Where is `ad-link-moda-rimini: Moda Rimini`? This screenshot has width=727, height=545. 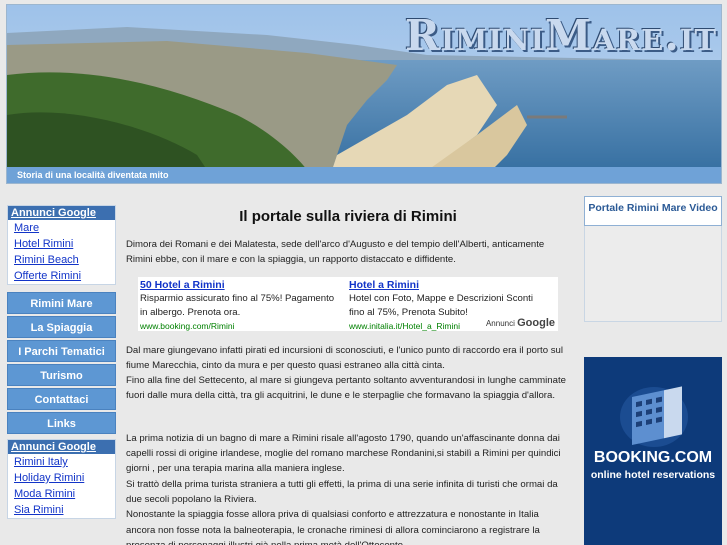 ad-link-moda-rimini: Moda Rimini is located at coordinates (61, 494).